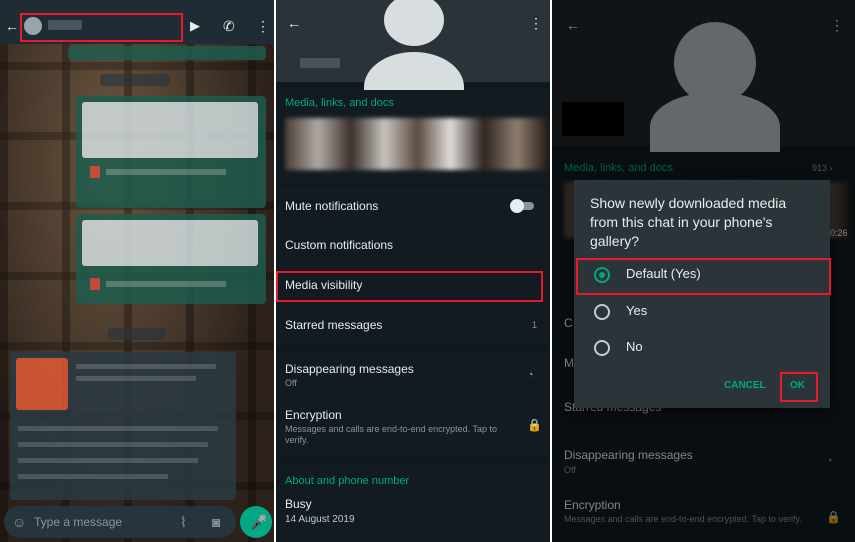 The width and height of the screenshot is (855, 542). Describe the element at coordinates (137, 4) in the screenshot. I see `status-bar` at that location.